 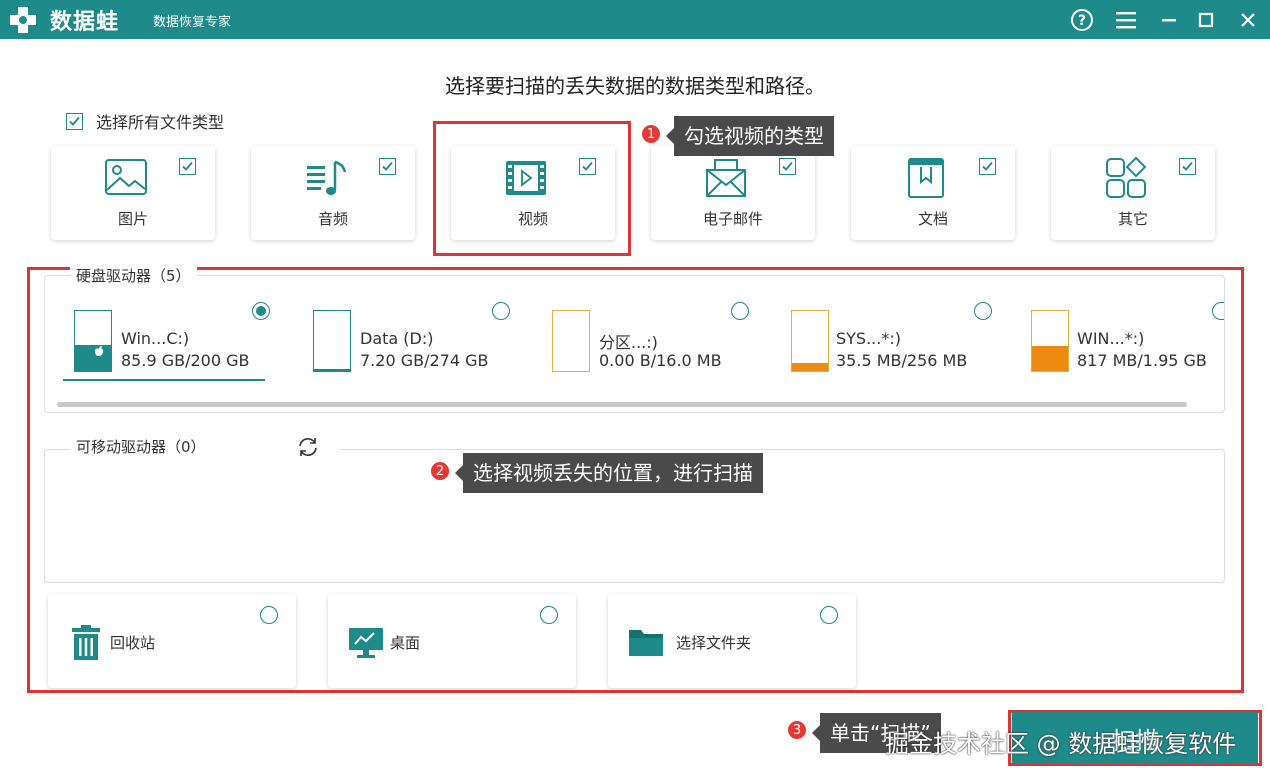 I want to click on type-card-audio: 音频, so click(x=333, y=193).